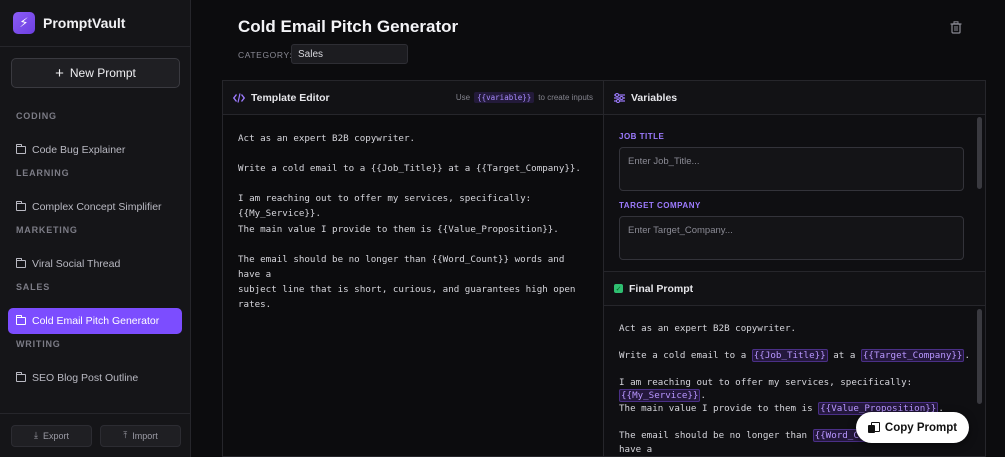 This screenshot has width=1005, height=457. I want to click on page-title: Cold Email Pitch Generator, so click(348, 26).